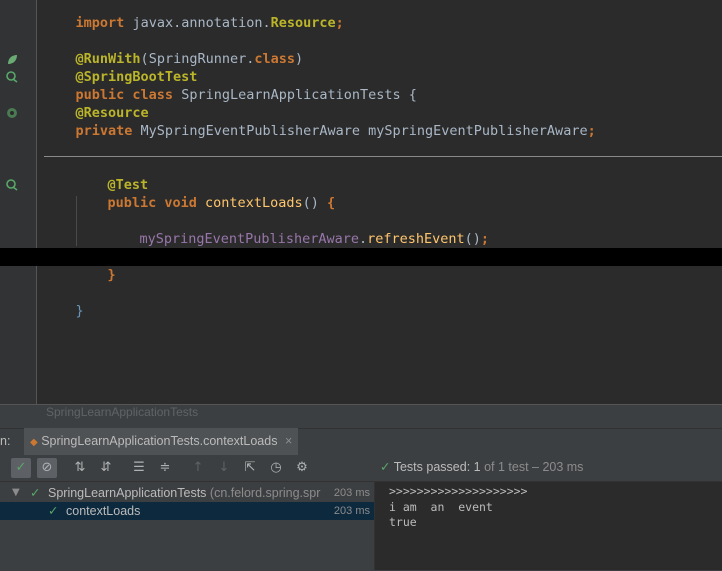 Image resolution: width=722 pixels, height=571 pixels. I want to click on code-line-class-close: }, so click(63, 301).